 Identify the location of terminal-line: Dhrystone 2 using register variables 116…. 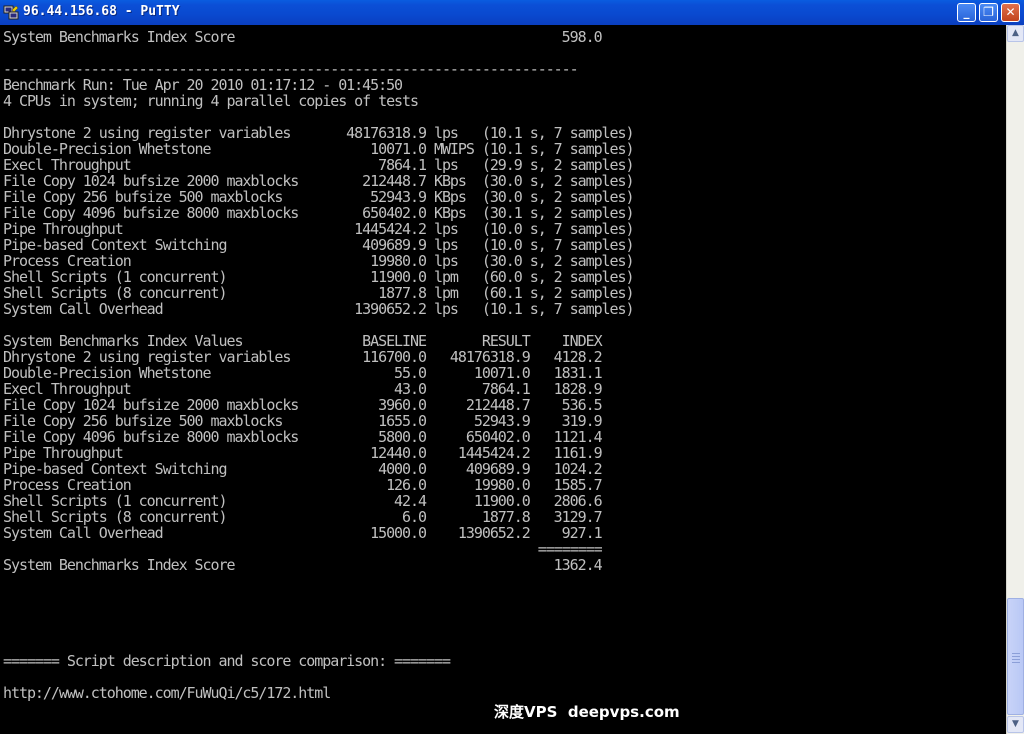
(303, 357).